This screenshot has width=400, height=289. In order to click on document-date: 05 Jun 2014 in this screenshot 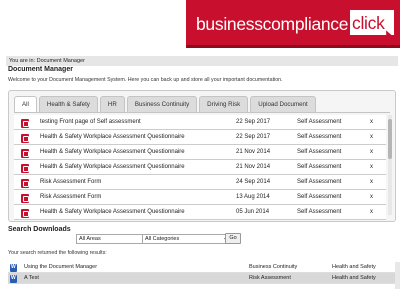, I will do `click(253, 212)`.